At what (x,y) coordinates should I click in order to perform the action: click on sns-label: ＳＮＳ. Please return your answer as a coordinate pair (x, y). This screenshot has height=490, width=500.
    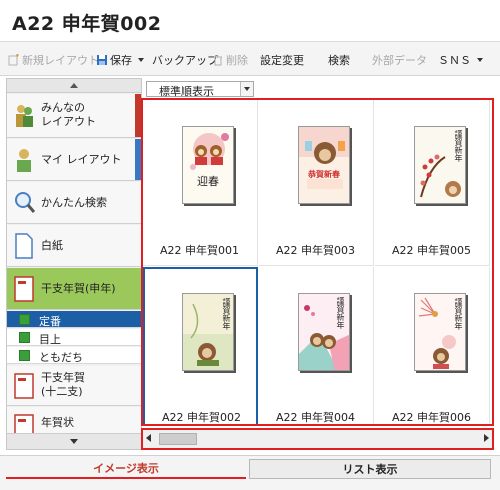
    Looking at the image, I should click on (454, 60).